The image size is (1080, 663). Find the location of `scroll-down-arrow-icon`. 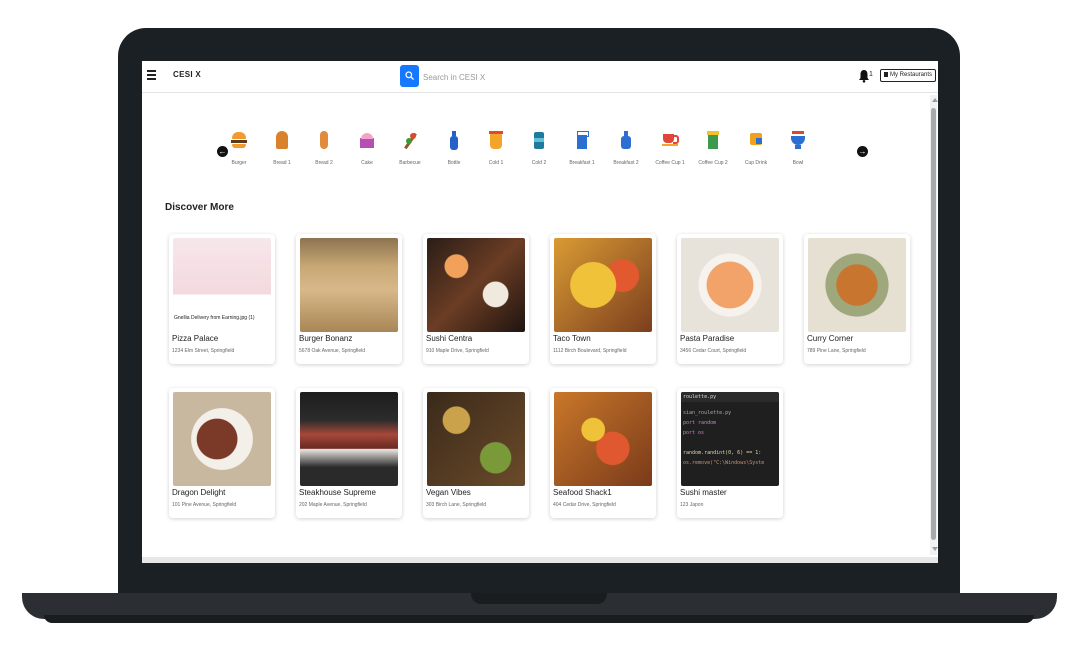

scroll-down-arrow-icon is located at coordinates (935, 549).